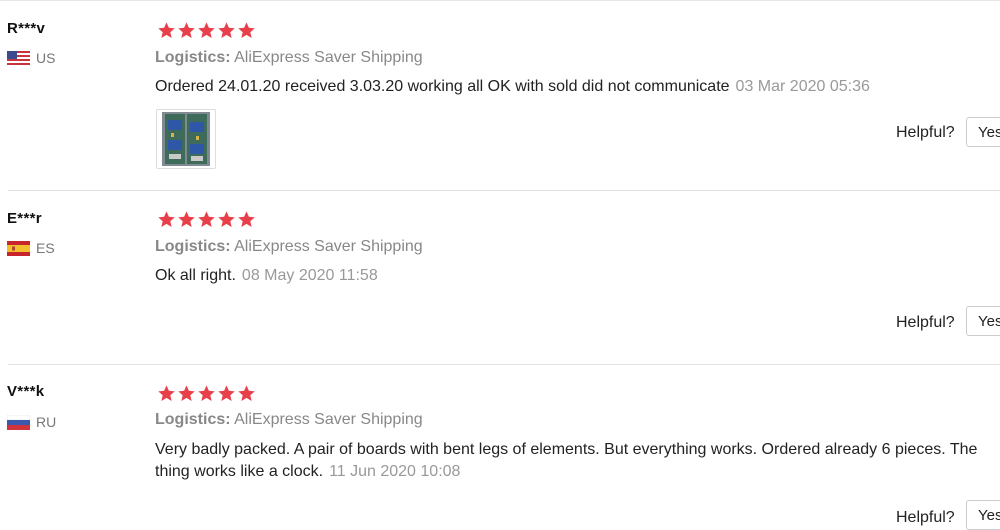  Describe the element at coordinates (193, 419) in the screenshot. I see `logistics-label: Logistics:` at that location.